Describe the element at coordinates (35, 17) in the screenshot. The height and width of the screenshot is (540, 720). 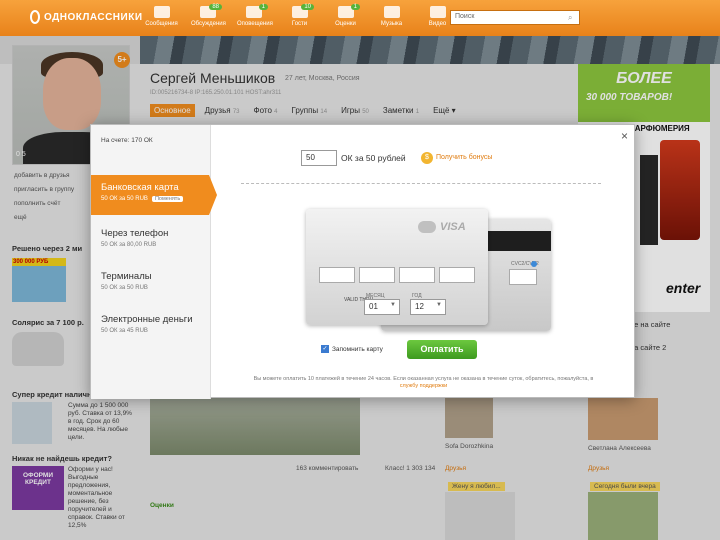
I see `ok-logo-icon` at that location.